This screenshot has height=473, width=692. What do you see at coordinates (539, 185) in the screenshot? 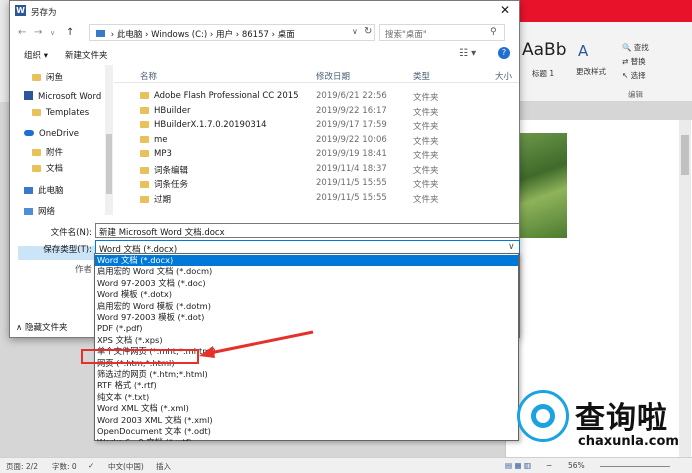
I see `document-photo` at bounding box center [539, 185].